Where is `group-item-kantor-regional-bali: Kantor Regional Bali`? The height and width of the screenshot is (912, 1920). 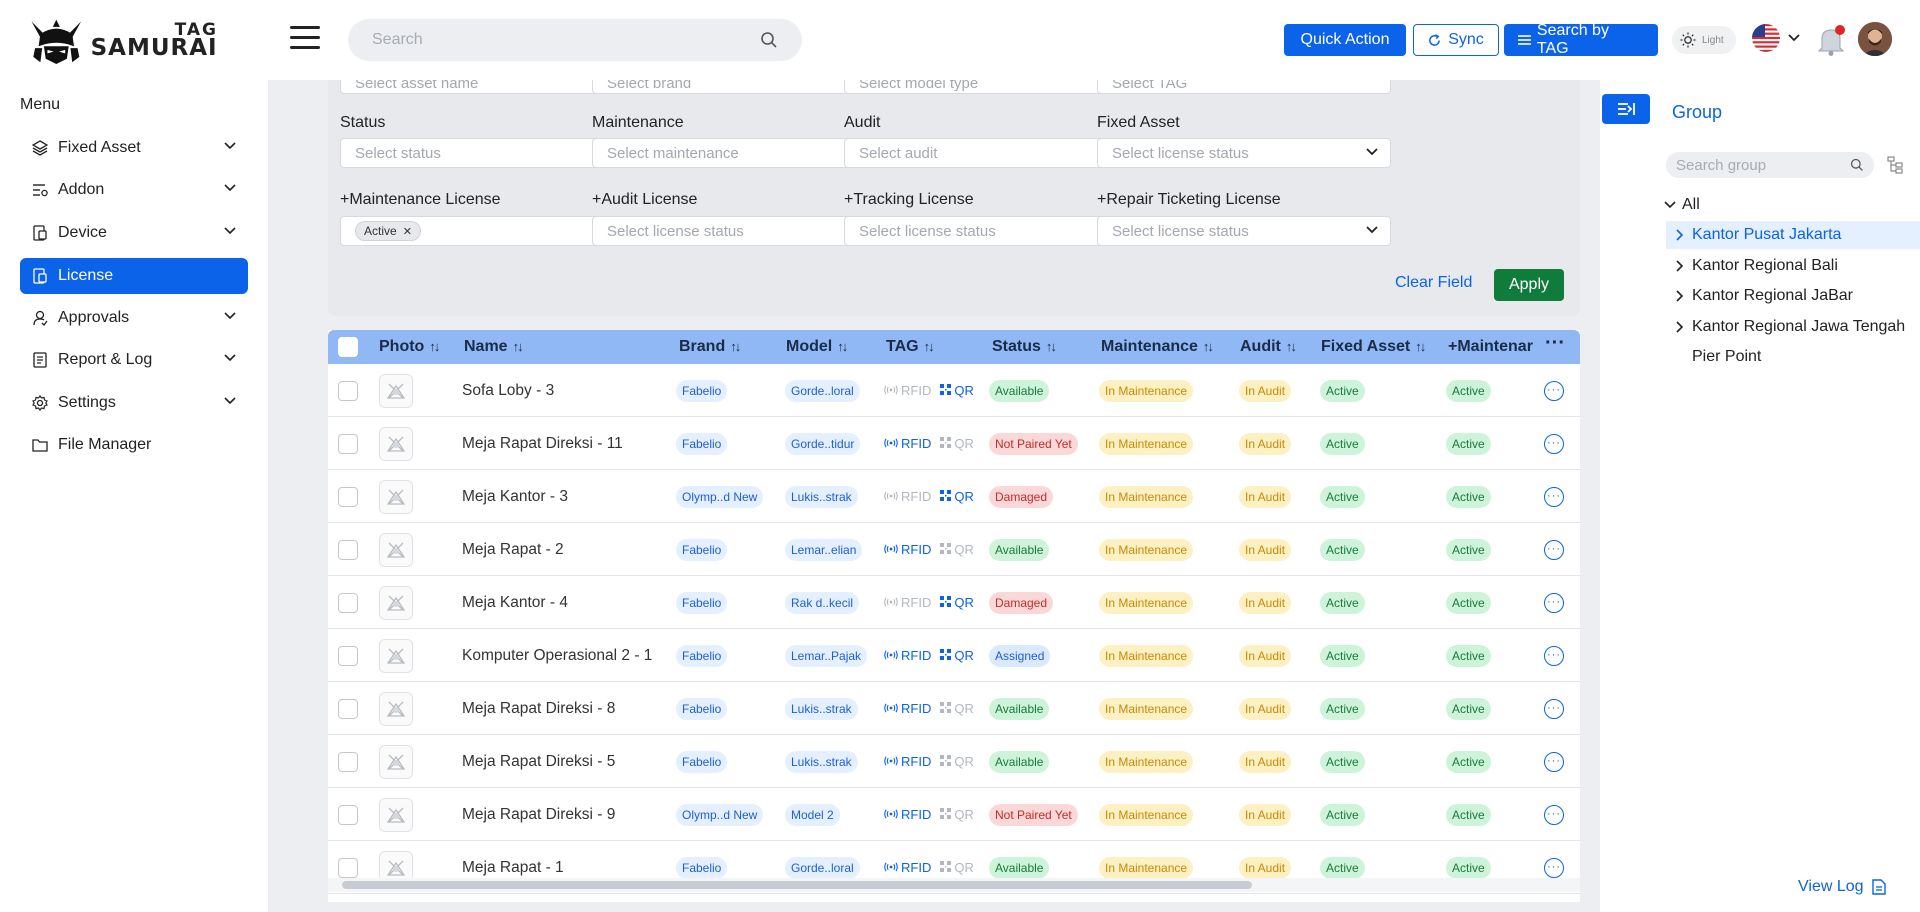 group-item-kantor-regional-bali: Kantor Regional Bali is located at coordinates (1752, 266).